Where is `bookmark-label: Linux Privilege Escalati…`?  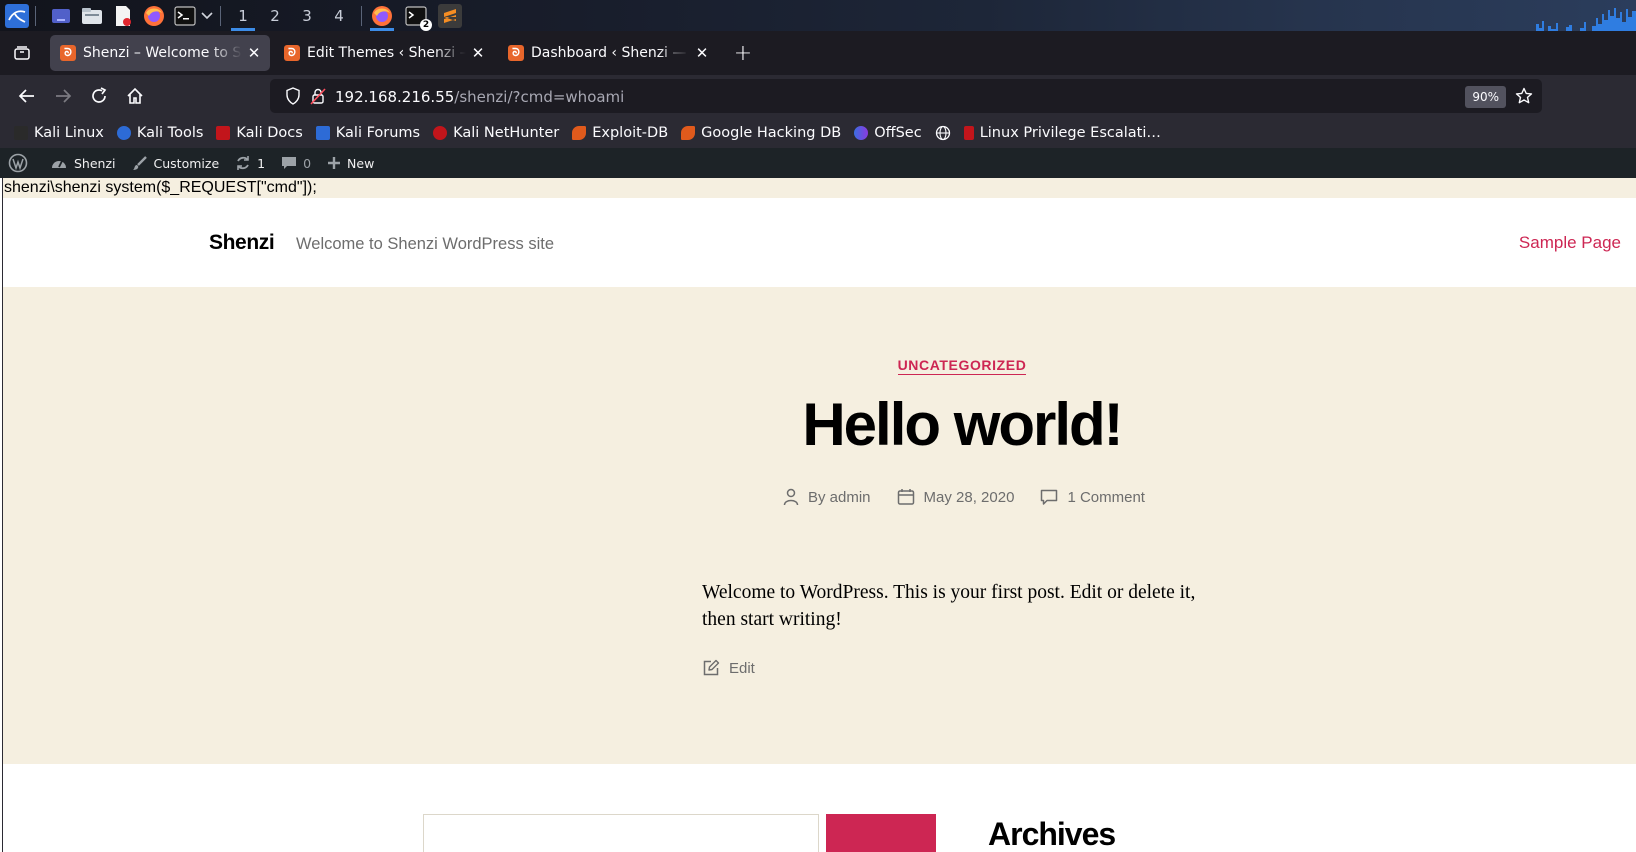 bookmark-label: Linux Privilege Escalati… is located at coordinates (1070, 132).